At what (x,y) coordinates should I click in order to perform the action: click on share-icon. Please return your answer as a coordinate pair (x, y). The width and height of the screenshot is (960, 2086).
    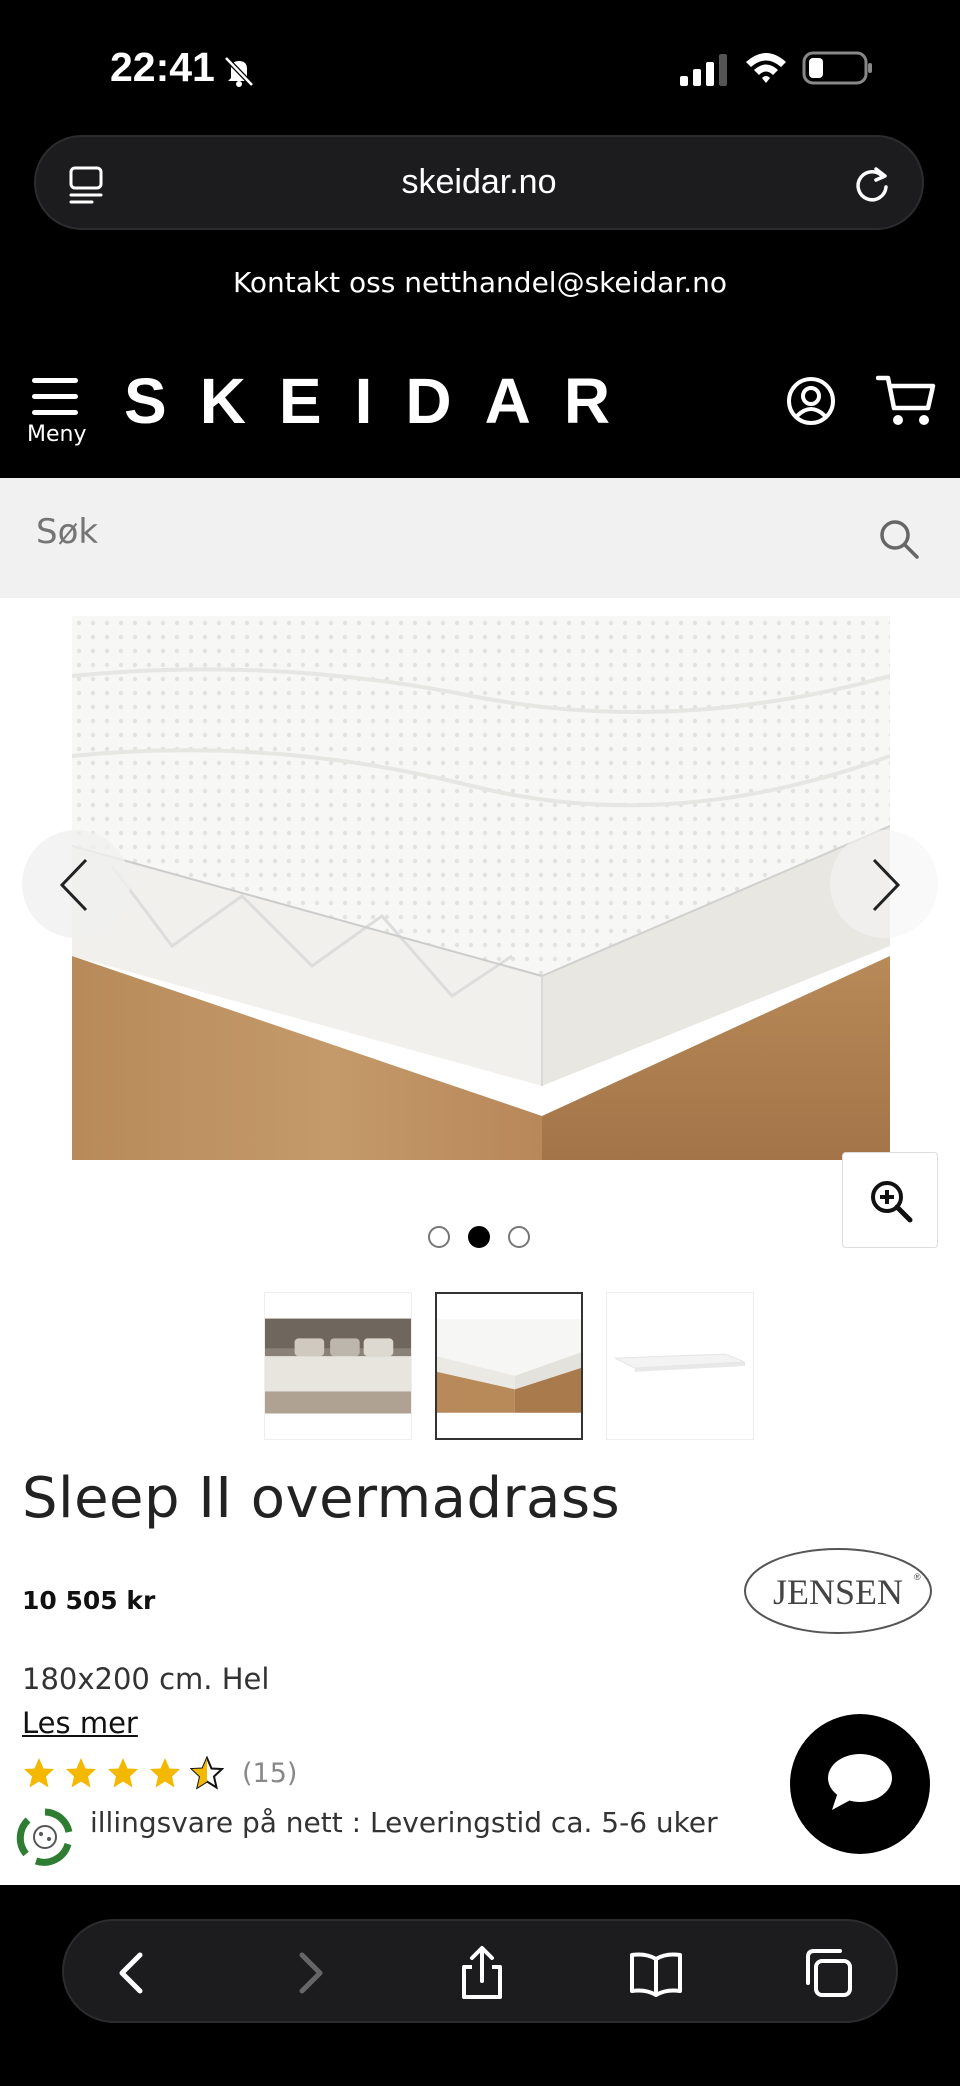
    Looking at the image, I should click on (482, 1973).